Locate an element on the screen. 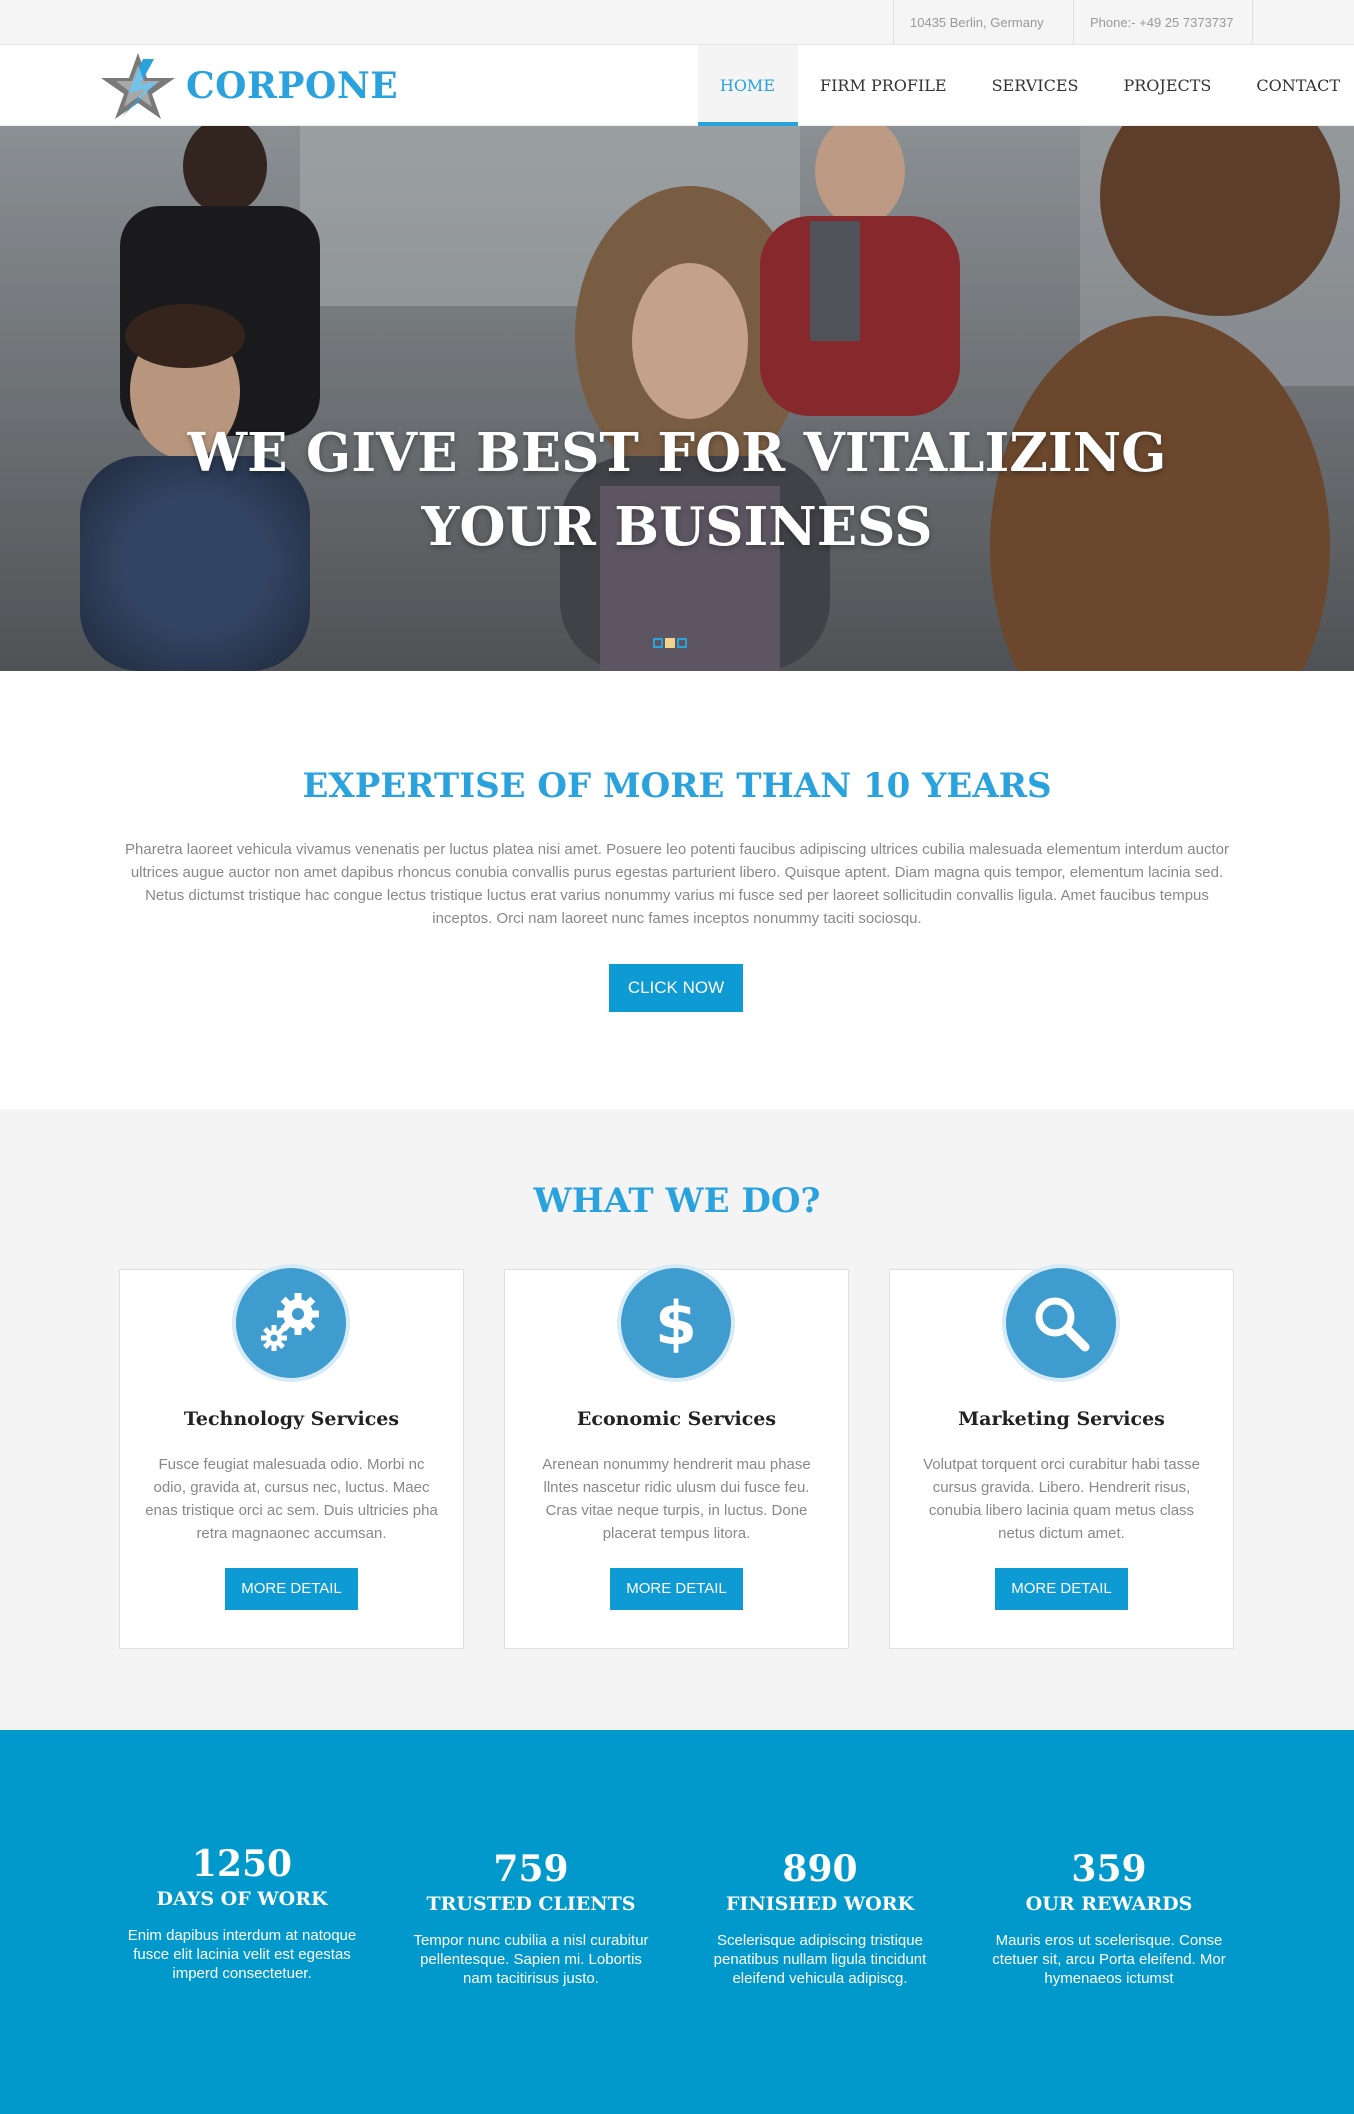  logo: CORPONE is located at coordinates (248, 86).